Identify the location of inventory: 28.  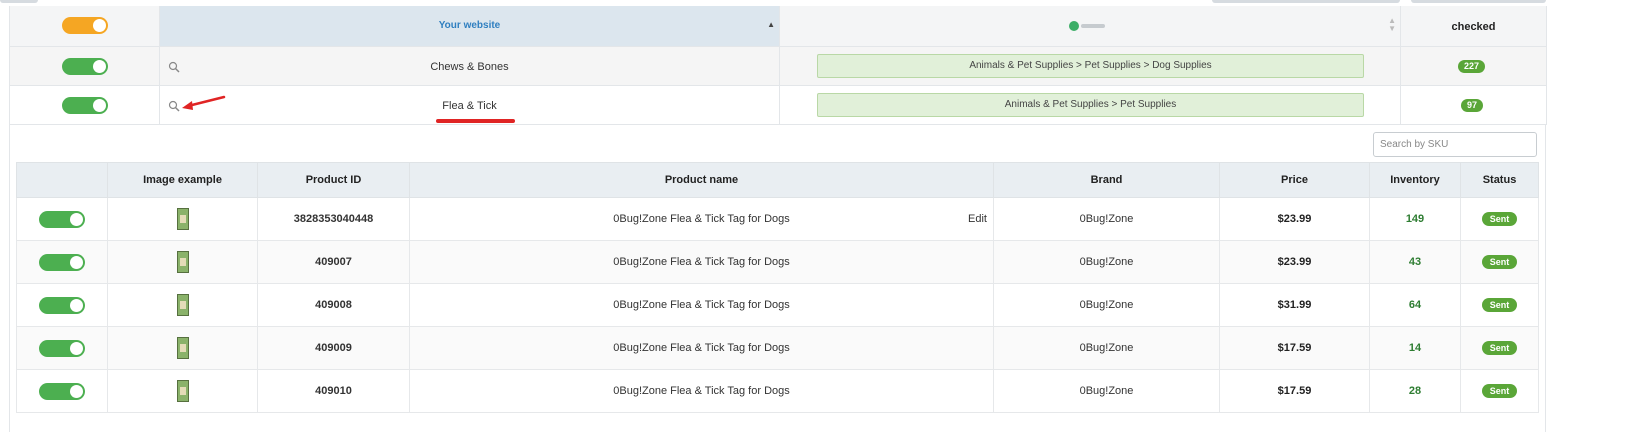
(1415, 391).